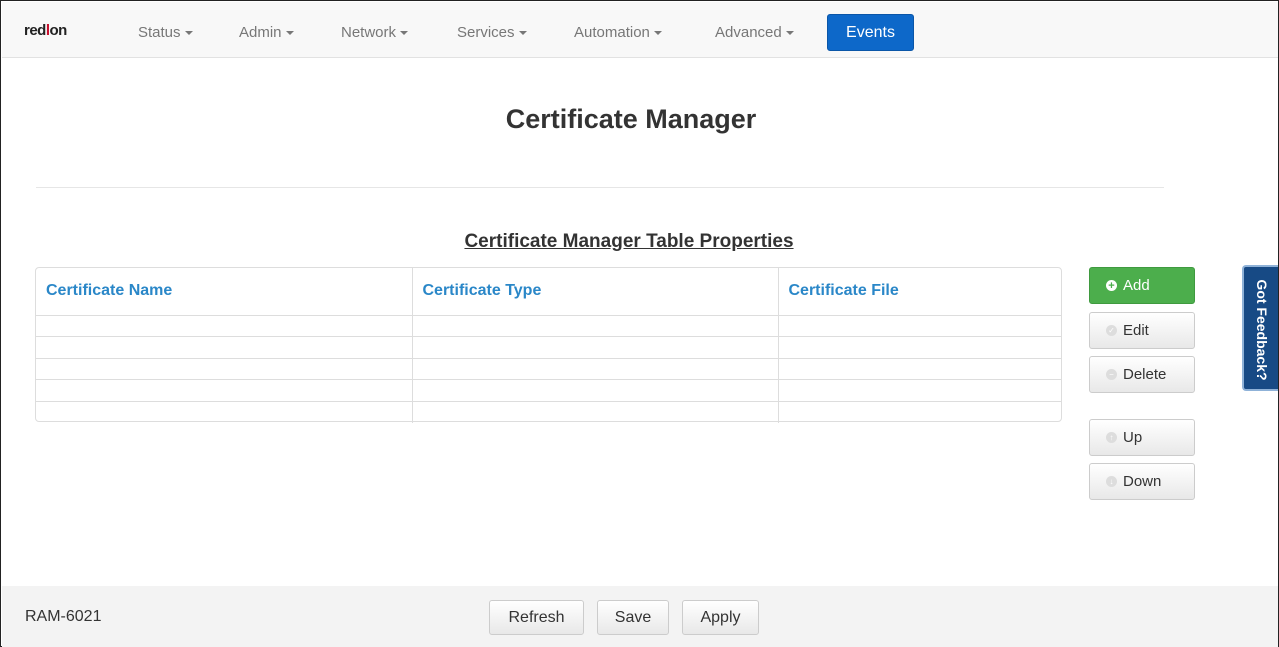 This screenshot has width=1279, height=647. Describe the element at coordinates (633, 617) in the screenshot. I see `save-button: Save` at that location.